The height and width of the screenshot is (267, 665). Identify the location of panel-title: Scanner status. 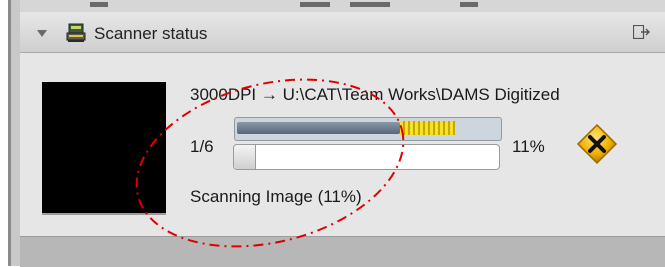
(151, 33).